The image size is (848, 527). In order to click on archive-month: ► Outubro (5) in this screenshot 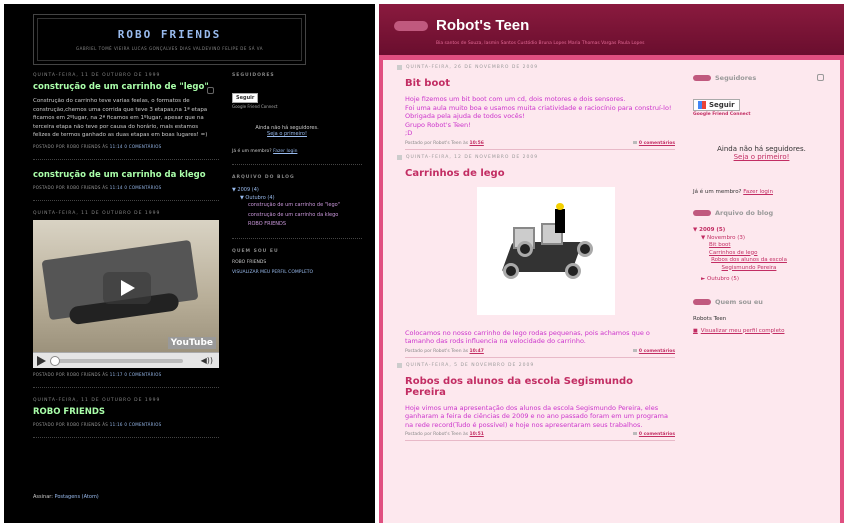, I will do `click(770, 280)`.